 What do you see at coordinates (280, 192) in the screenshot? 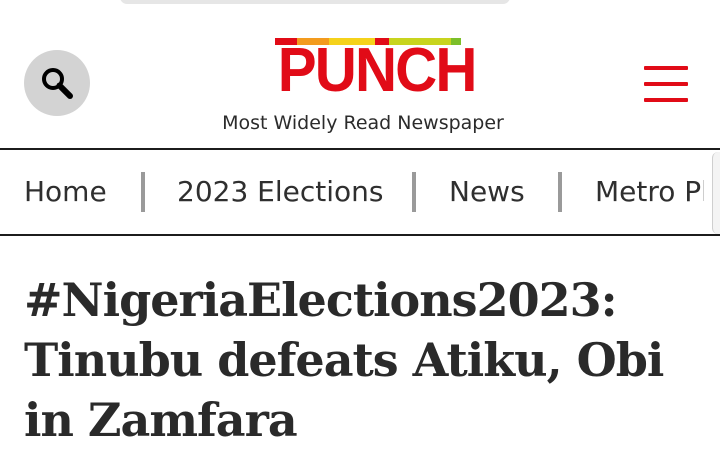
I see `nav-item-2023-elections: 2023 Elections` at bounding box center [280, 192].